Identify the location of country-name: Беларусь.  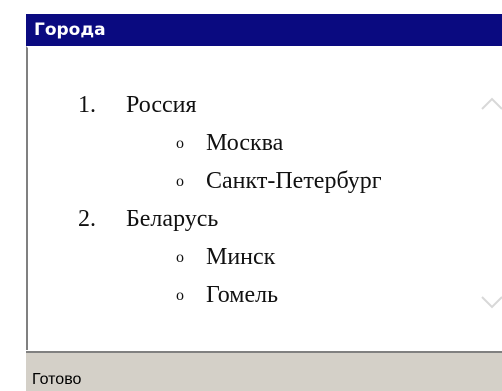
(172, 219).